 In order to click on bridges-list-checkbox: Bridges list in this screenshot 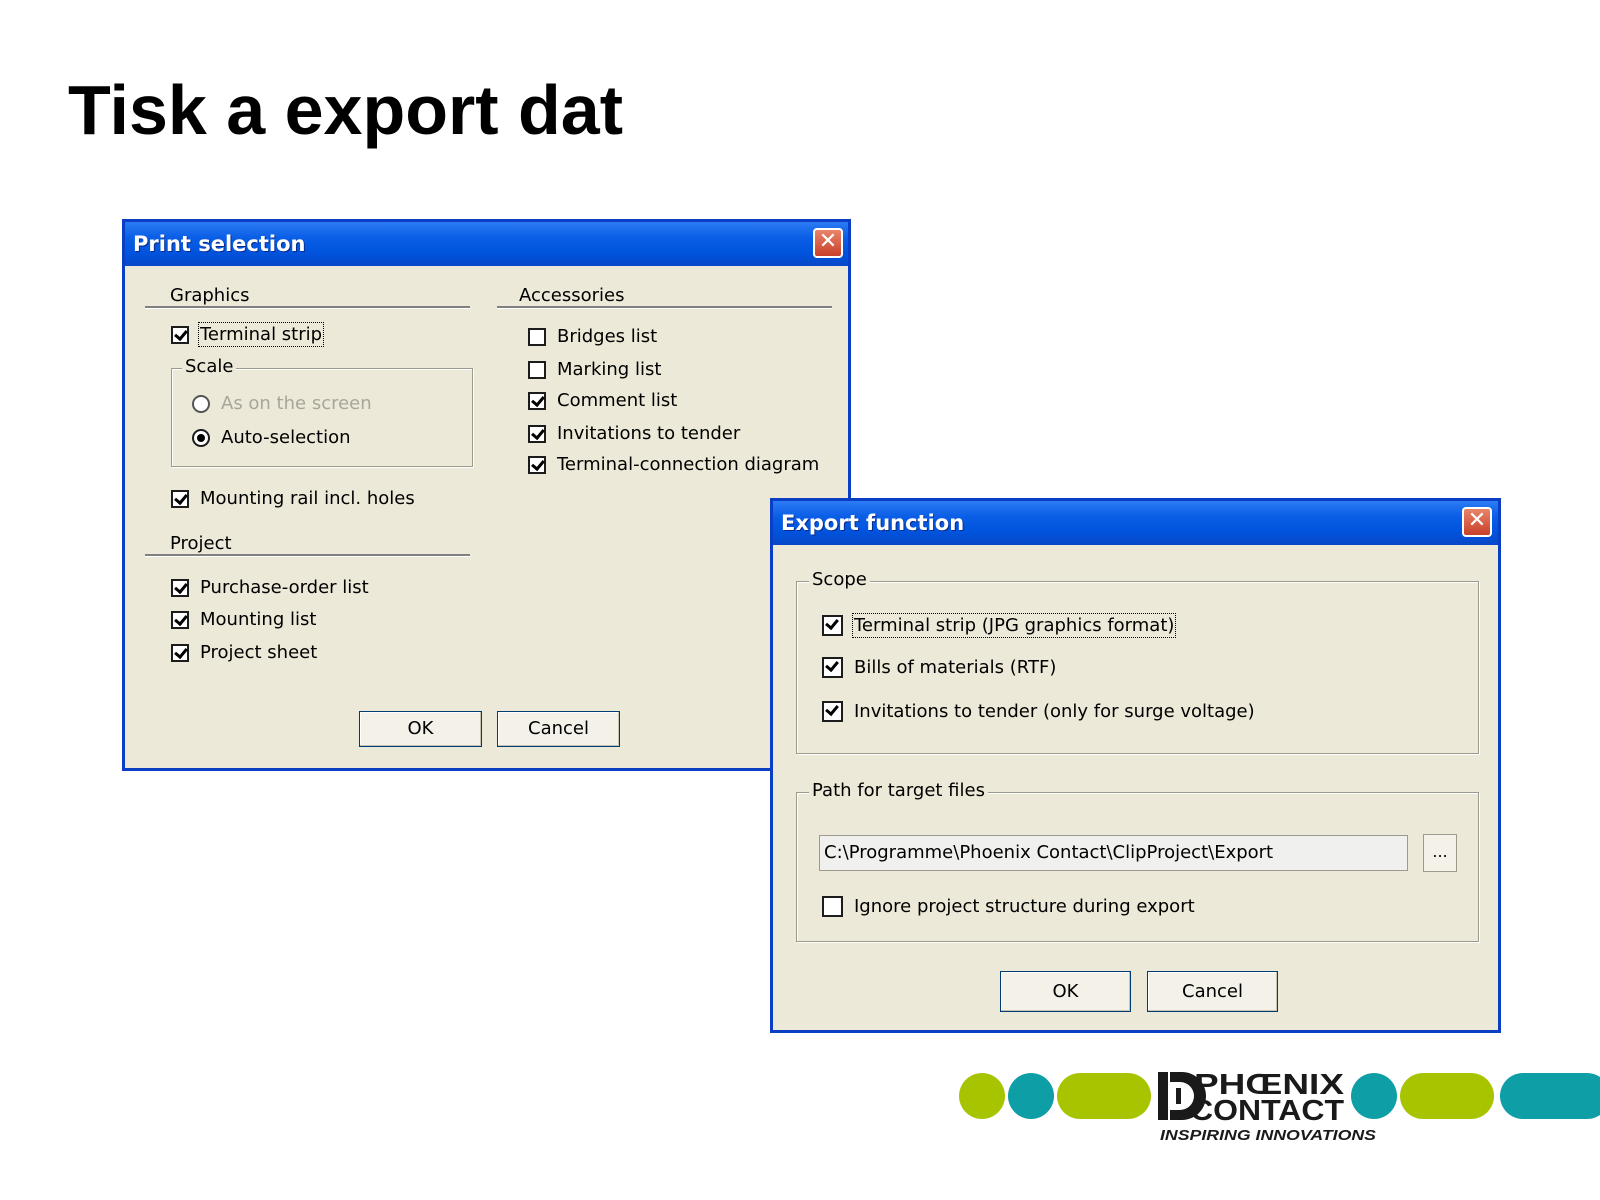, I will do `click(592, 336)`.